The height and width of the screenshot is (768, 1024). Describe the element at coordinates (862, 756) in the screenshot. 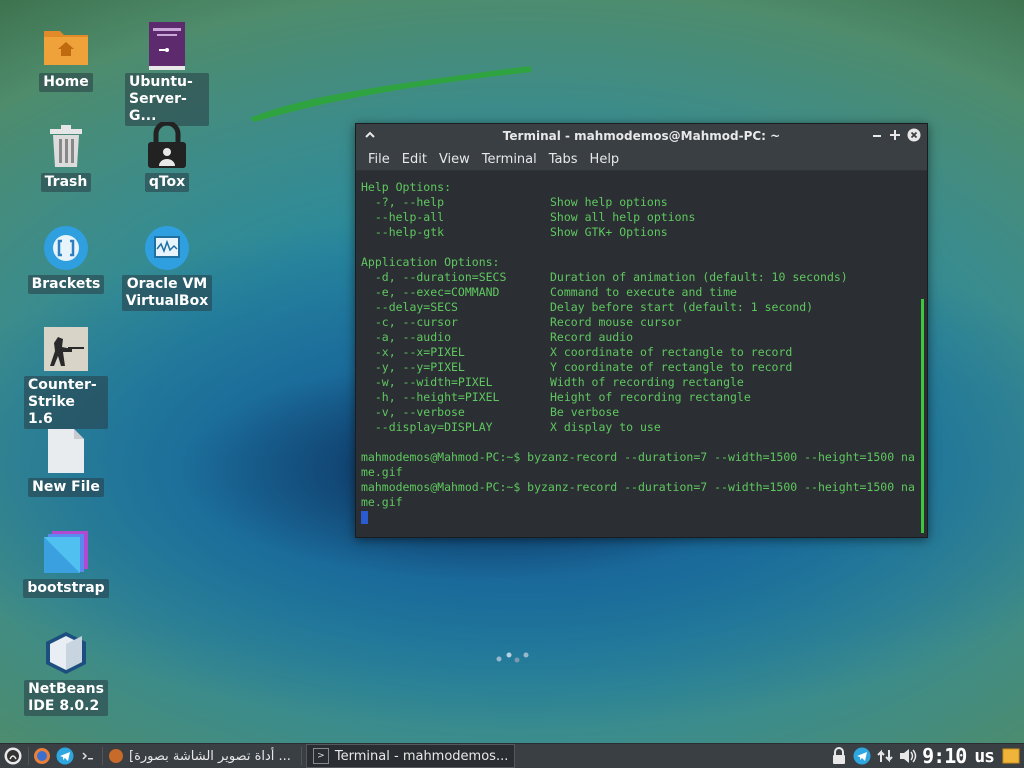

I see `telegram-tray-icon` at that location.